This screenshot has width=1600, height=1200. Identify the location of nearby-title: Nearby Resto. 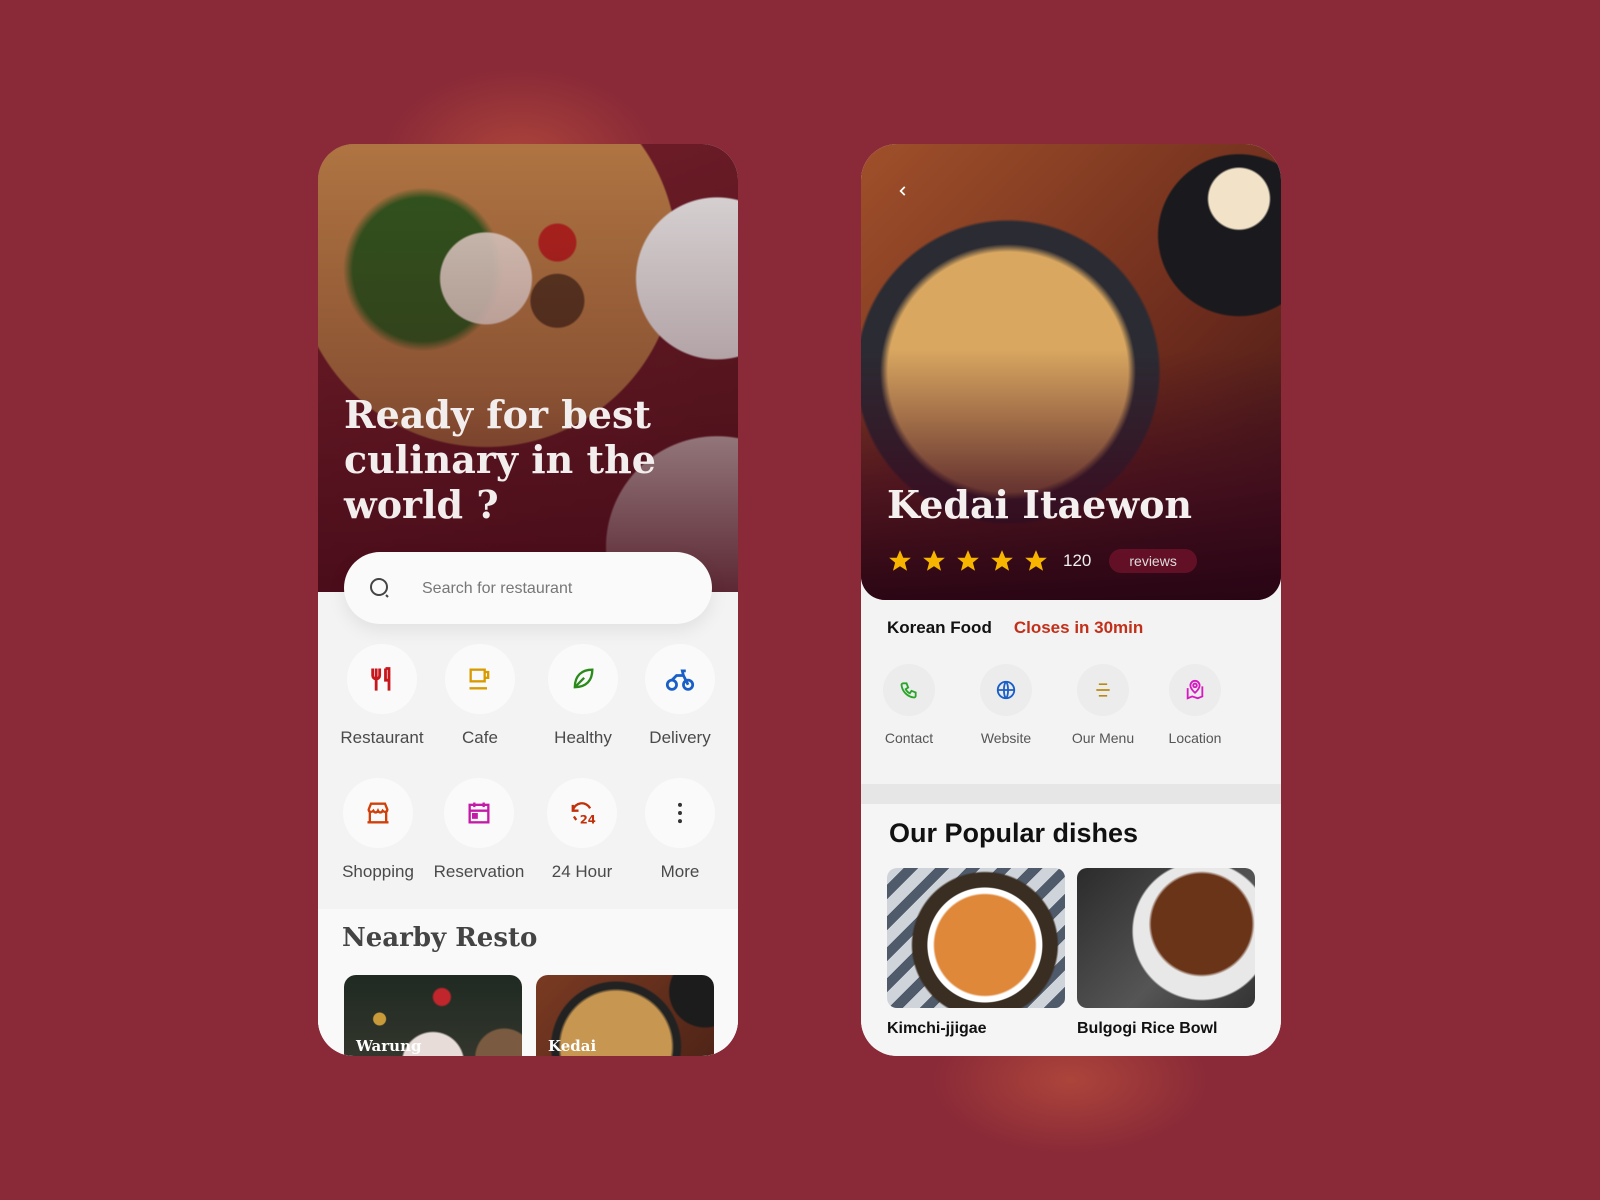
(440, 938).